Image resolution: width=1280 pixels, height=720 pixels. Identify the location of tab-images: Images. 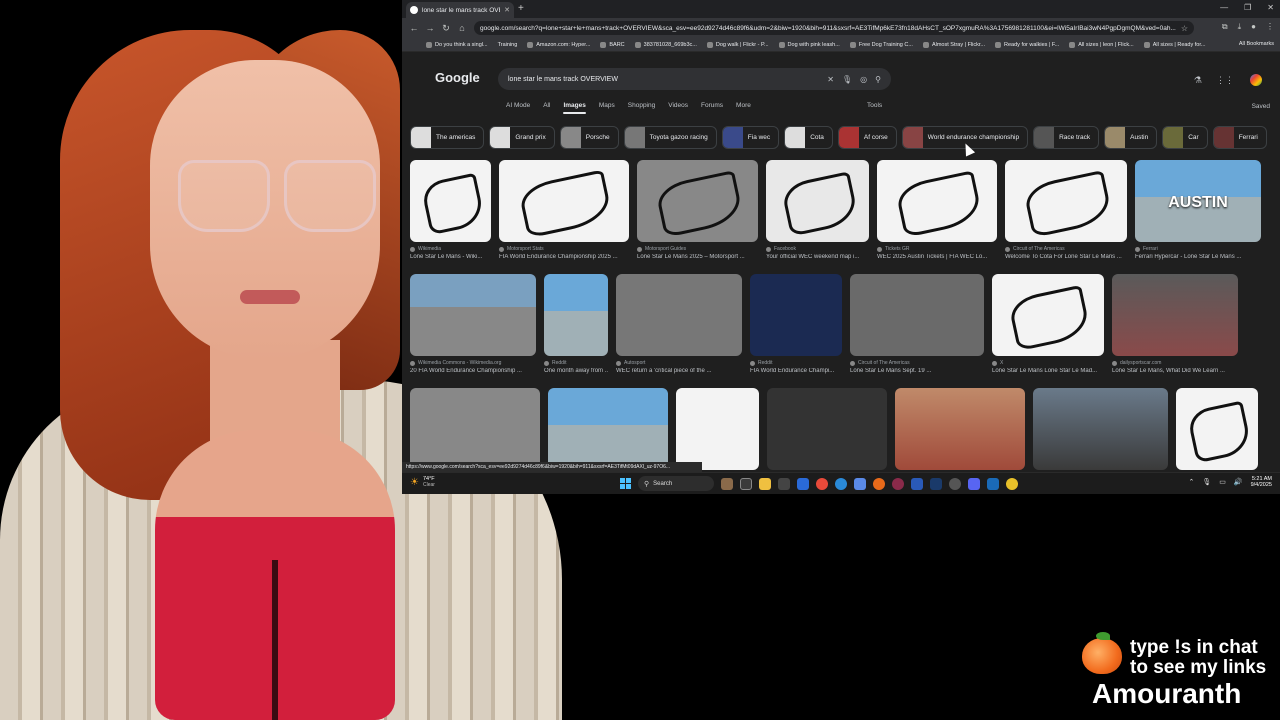
(575, 108).